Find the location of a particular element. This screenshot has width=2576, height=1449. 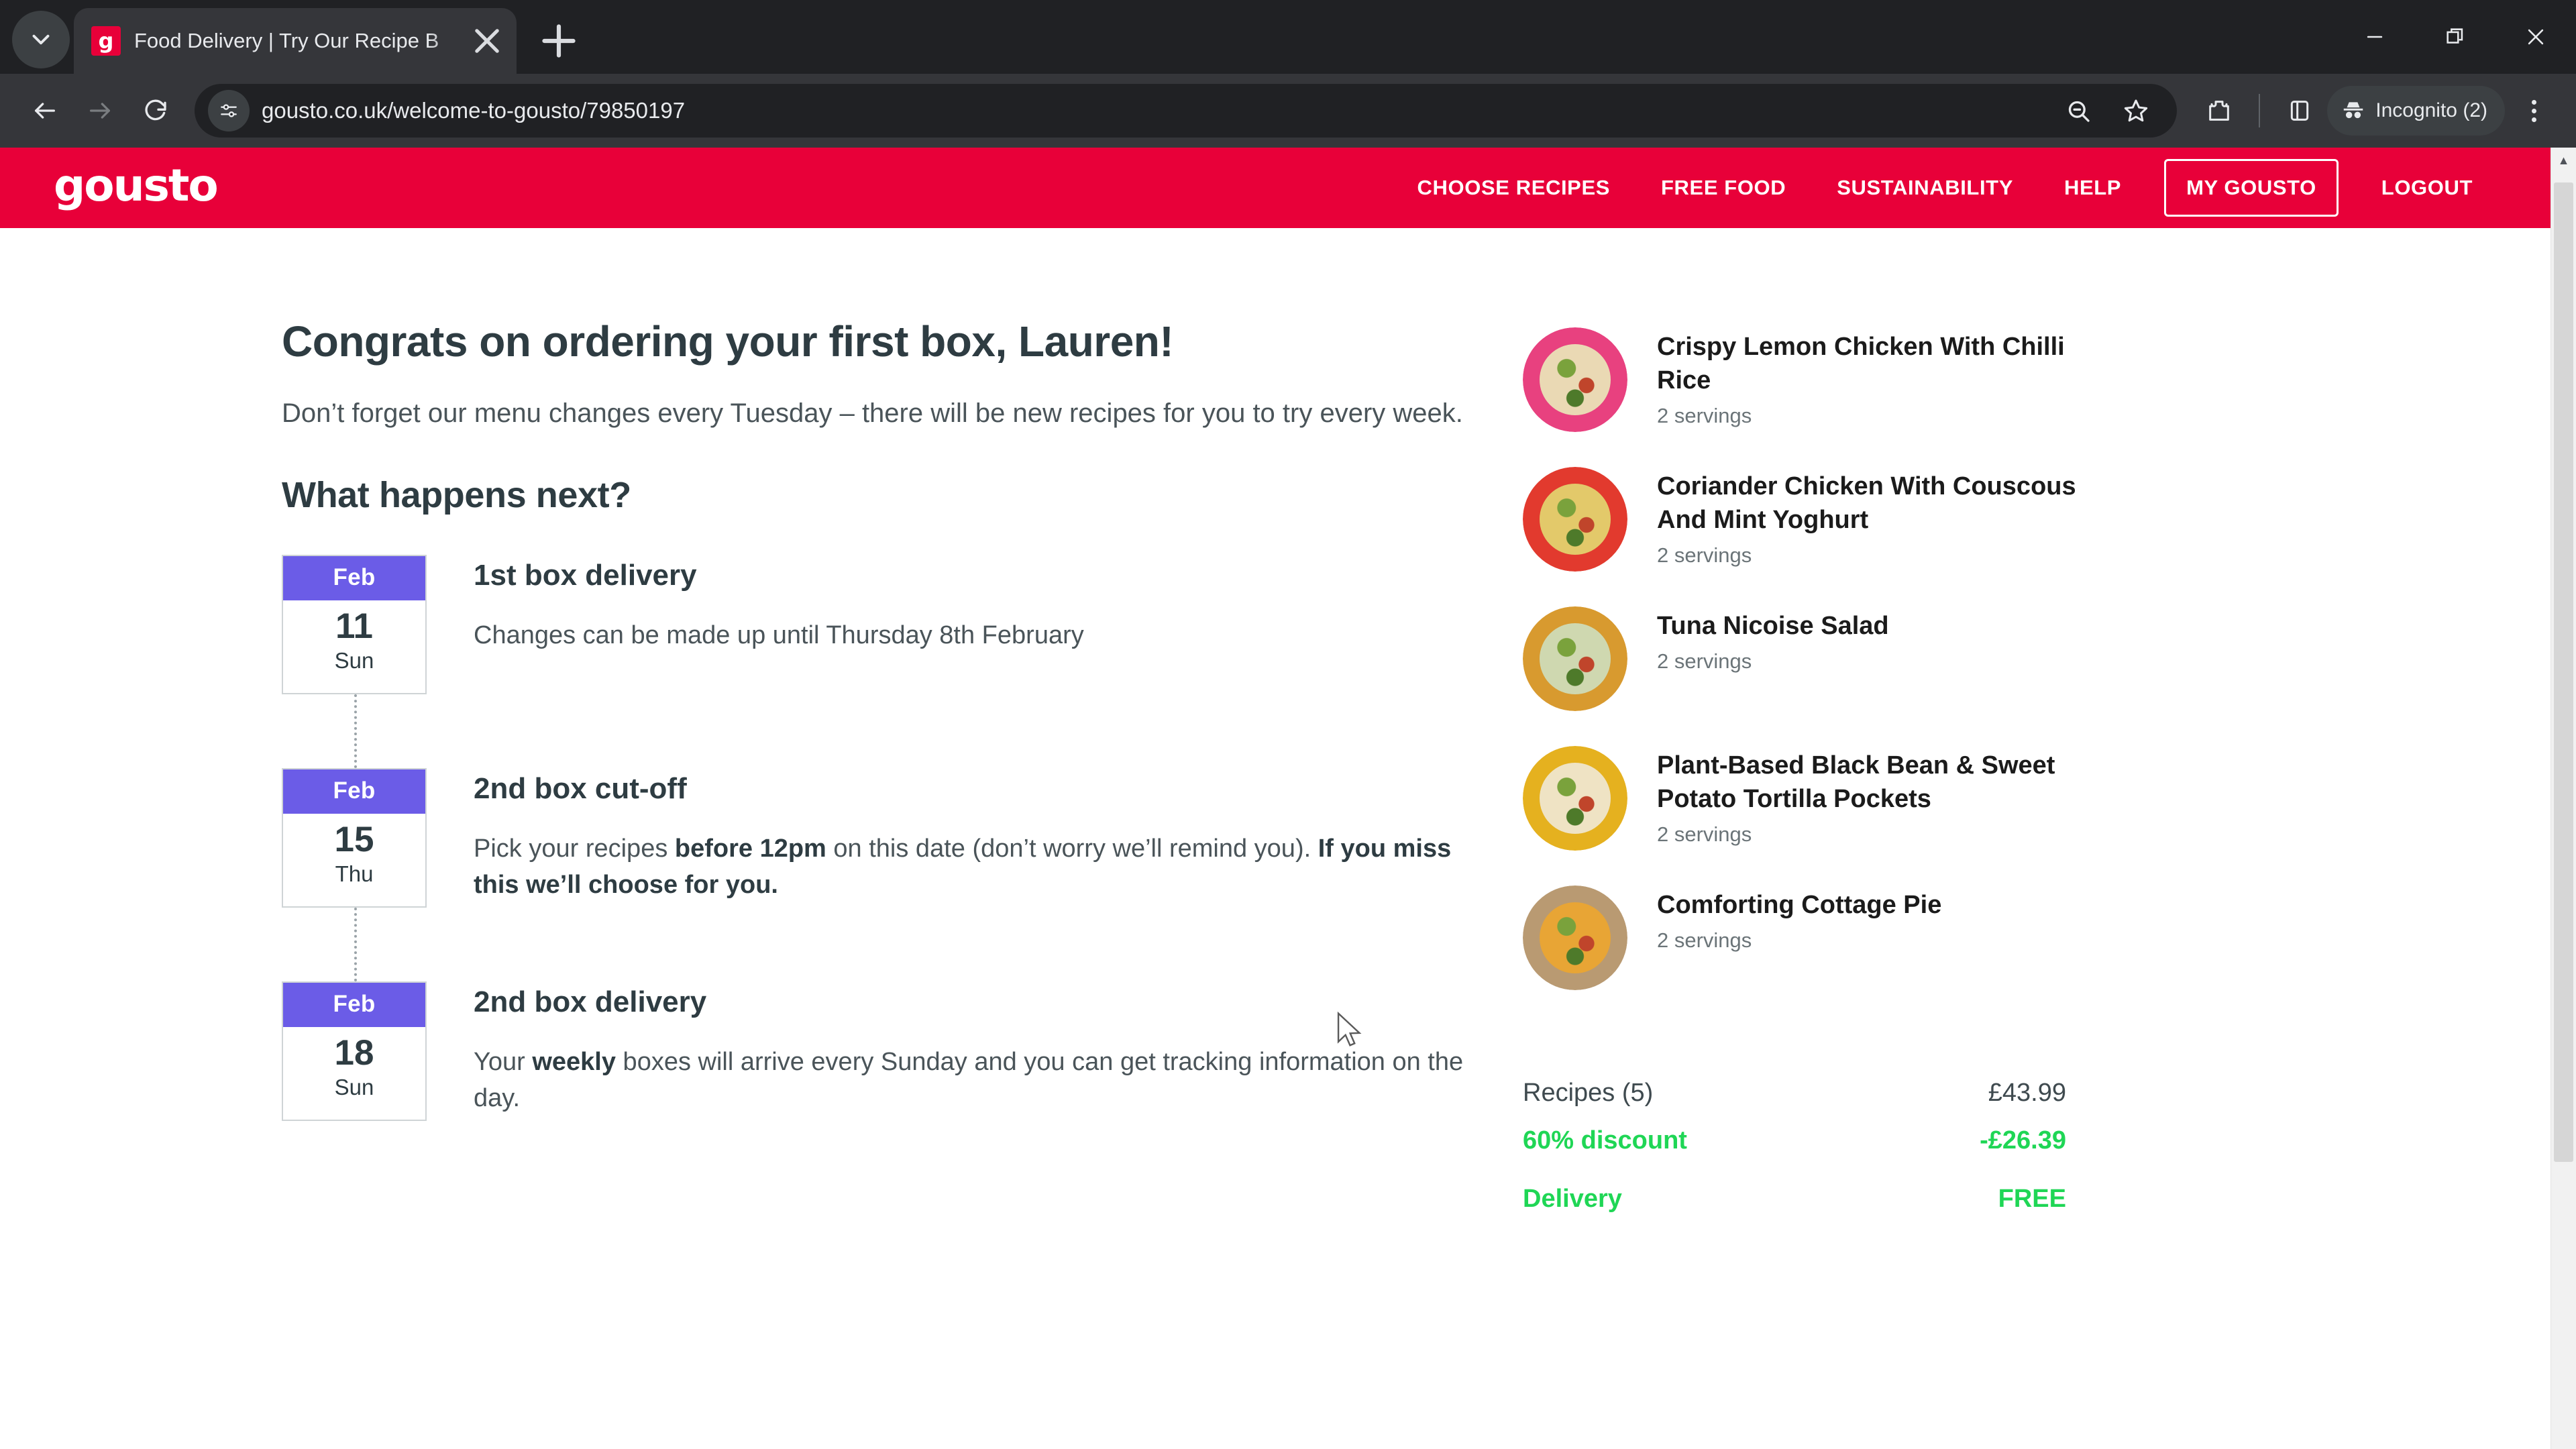

recipe-item: Tuna Nicoise Salad 2 servings is located at coordinates (1949, 658).